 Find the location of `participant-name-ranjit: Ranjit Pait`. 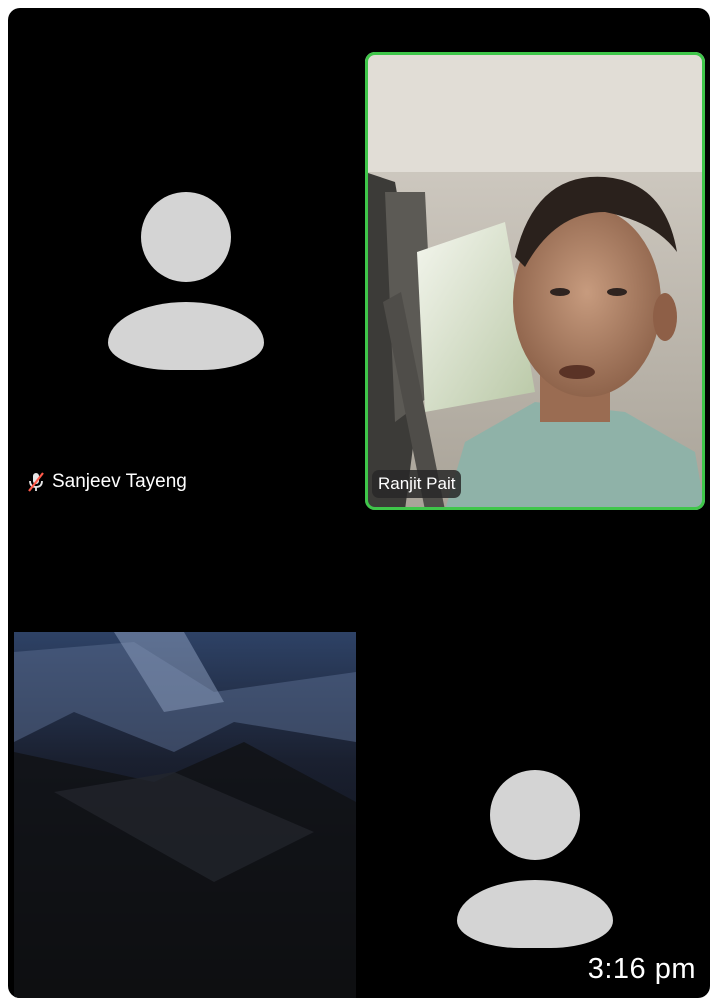

participant-name-ranjit: Ranjit Pait is located at coordinates (417, 484).